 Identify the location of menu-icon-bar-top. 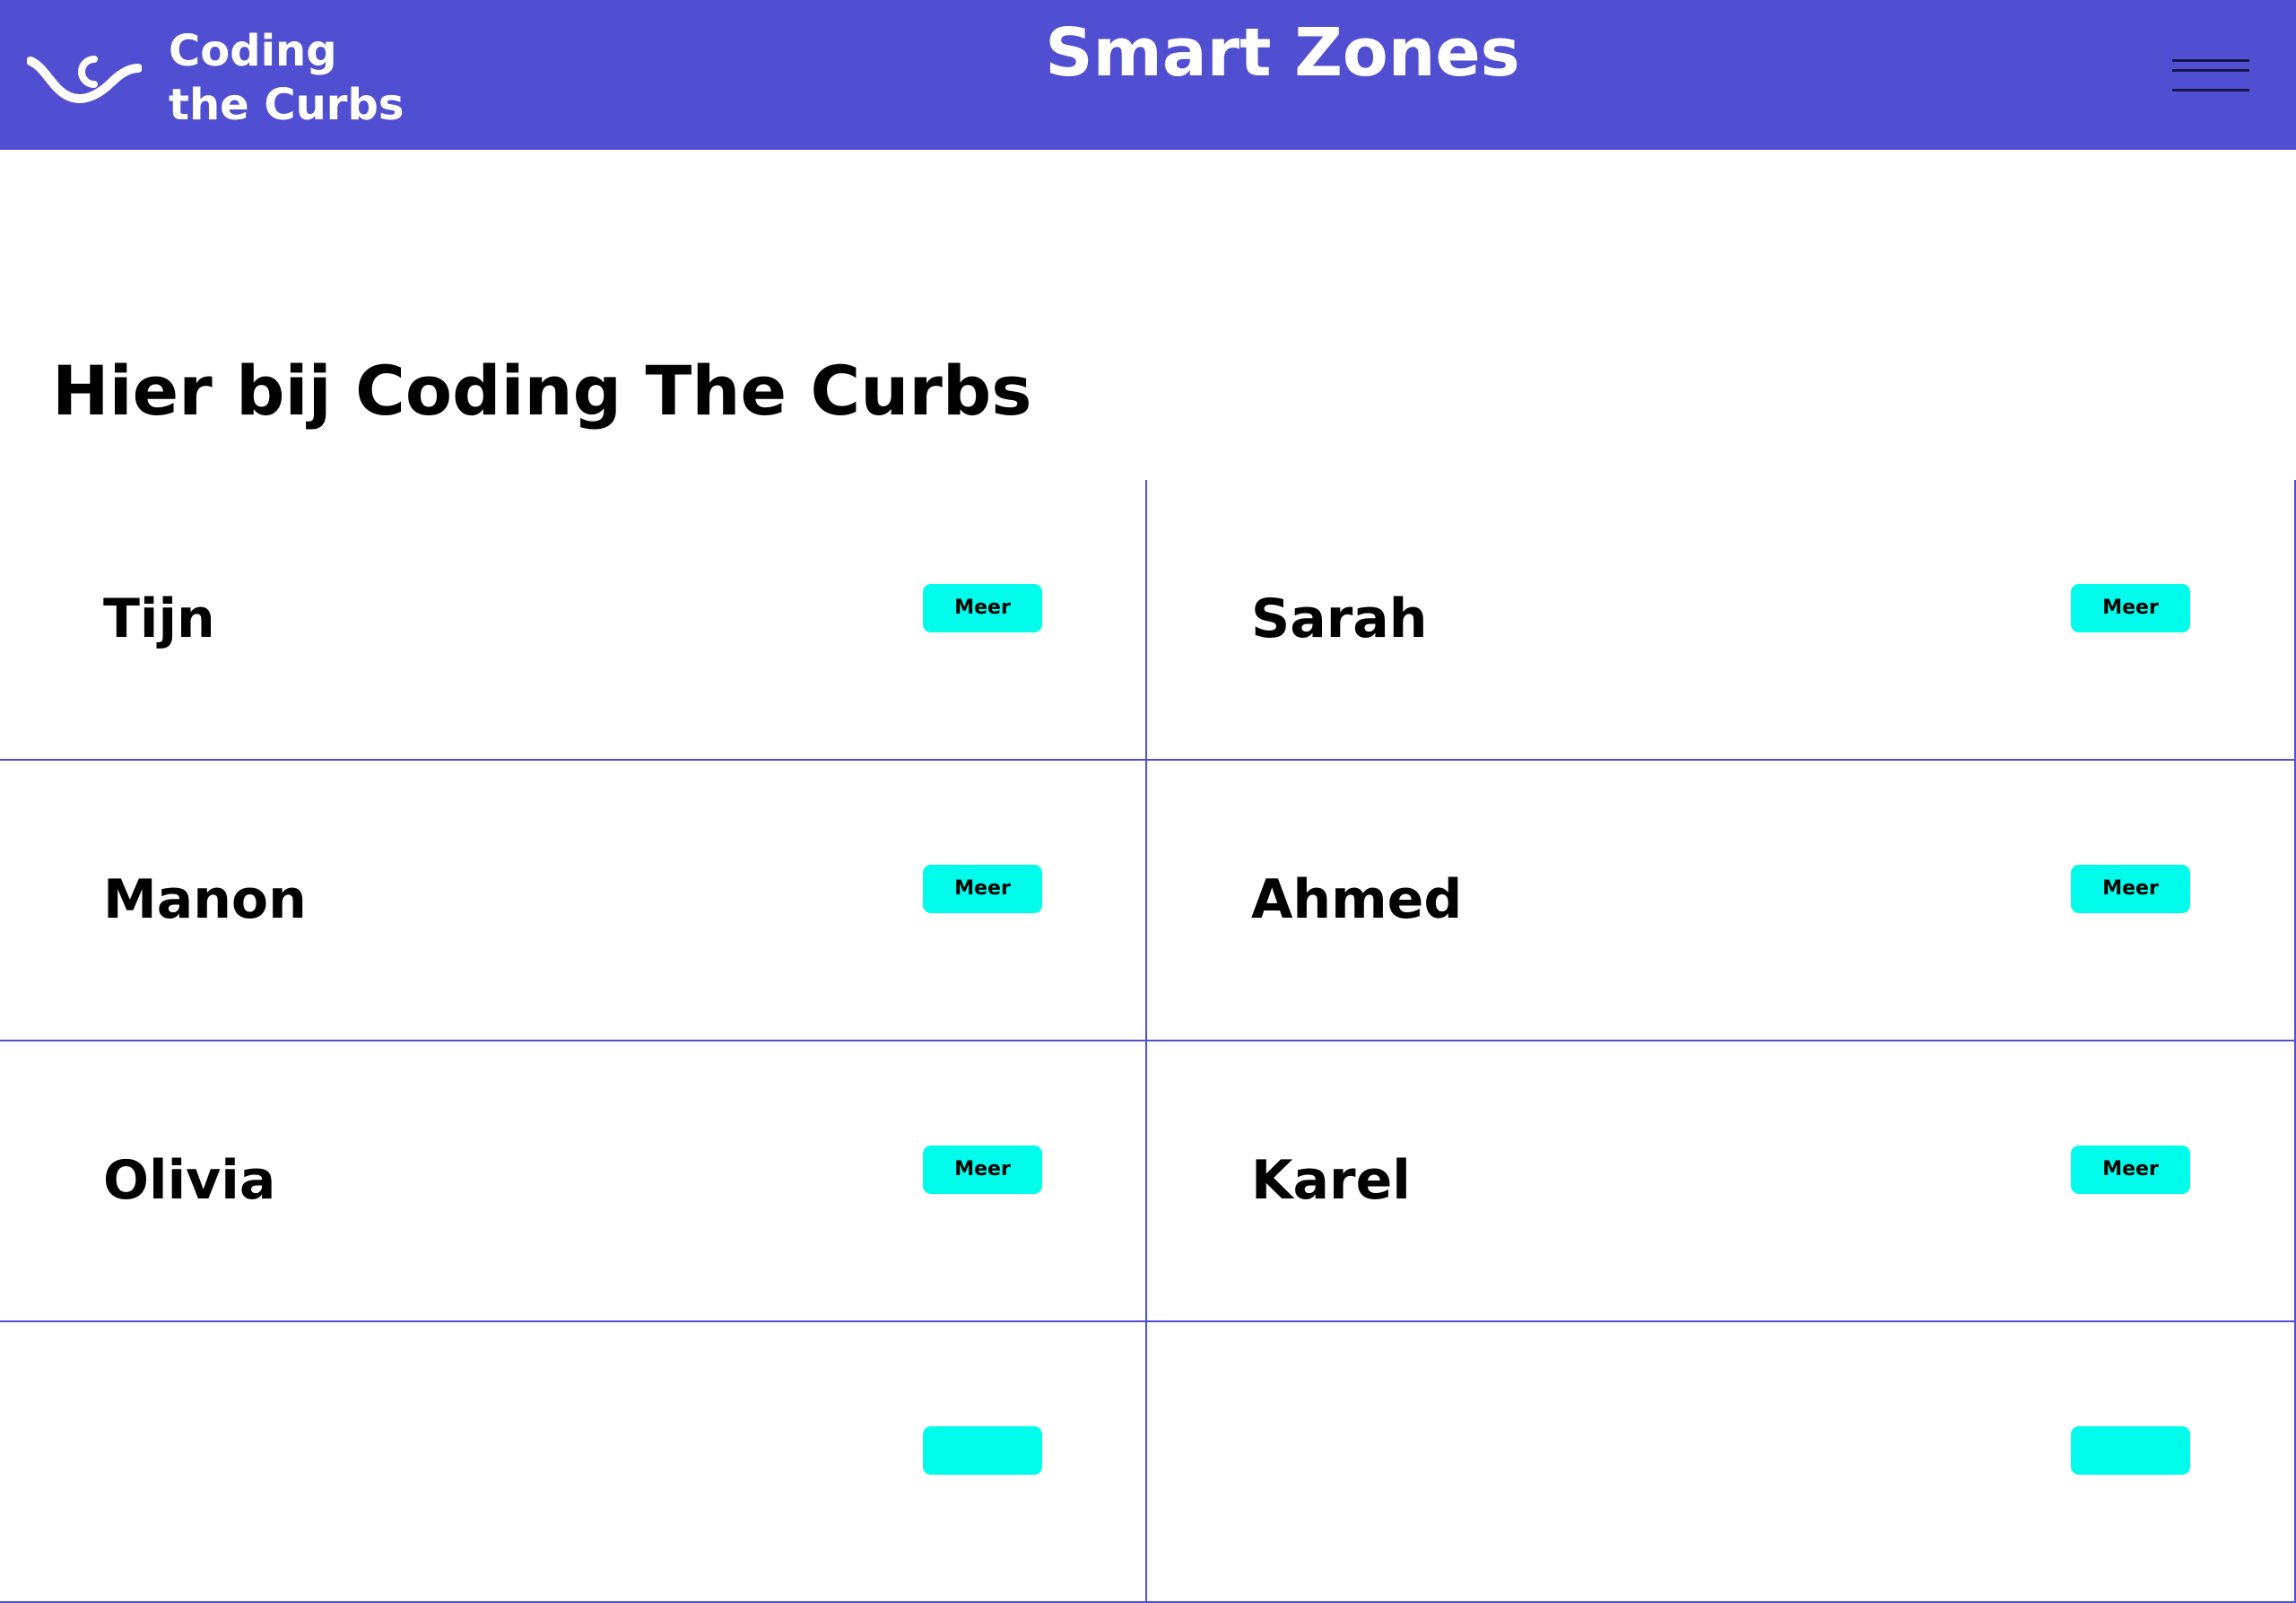
(2210, 61).